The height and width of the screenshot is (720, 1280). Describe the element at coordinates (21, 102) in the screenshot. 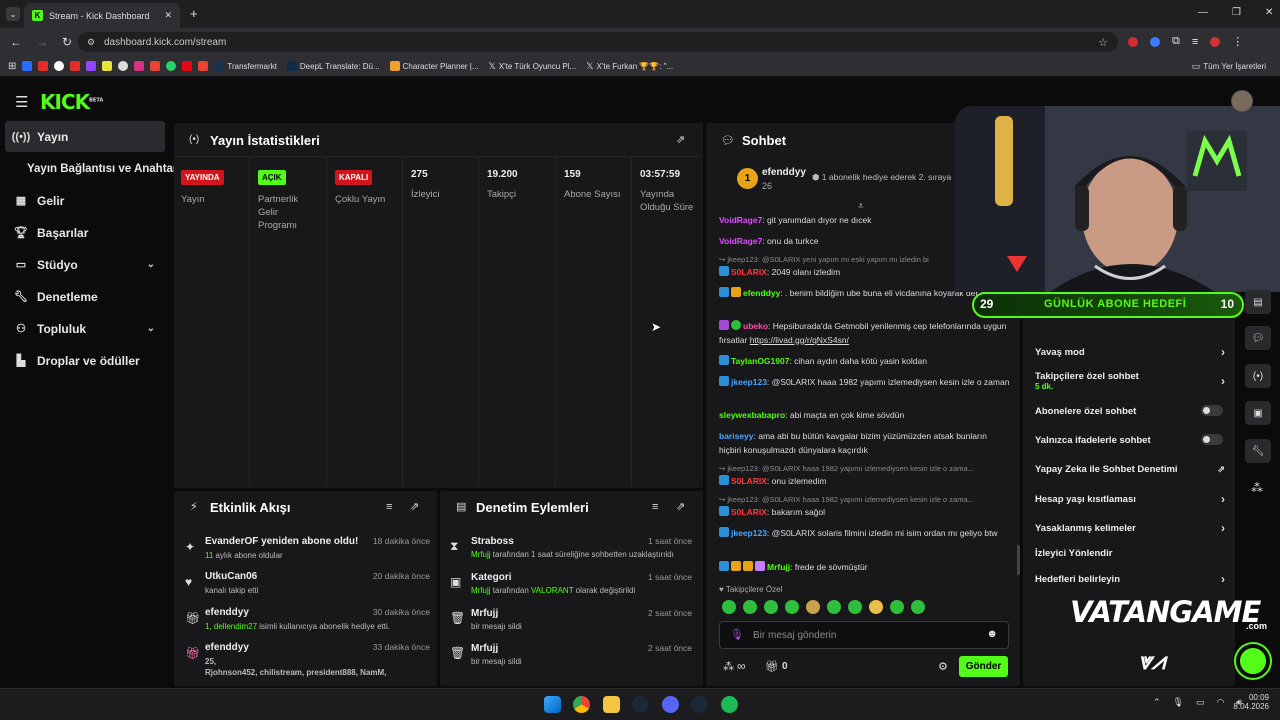

I see `hamburger-menu-icon: ☰` at that location.